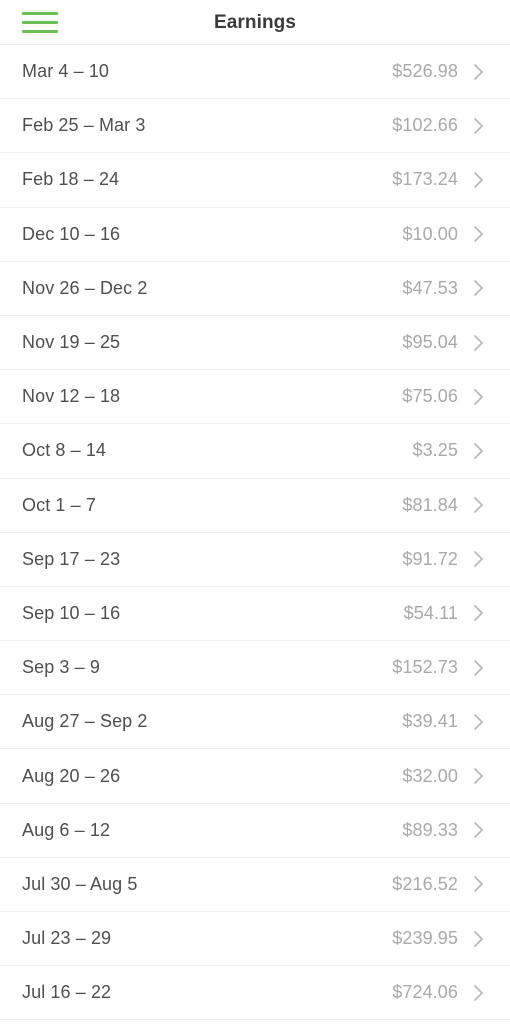  Describe the element at coordinates (430, 504) in the screenshot. I see `row-amount-value: $81.84` at that location.